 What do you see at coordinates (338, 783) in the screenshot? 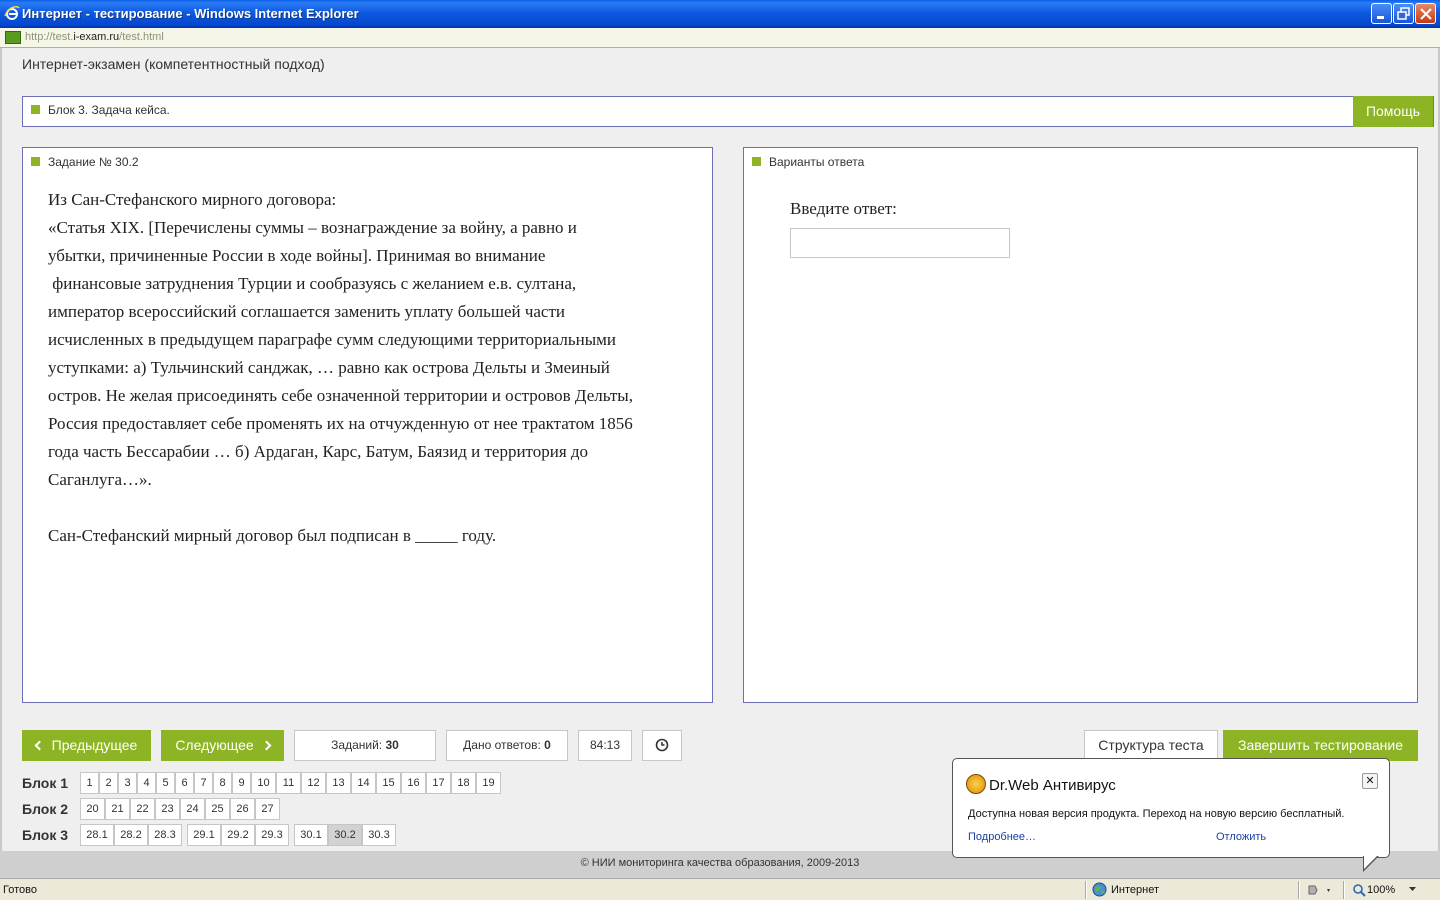
I see `question-tile-13: 13` at bounding box center [338, 783].